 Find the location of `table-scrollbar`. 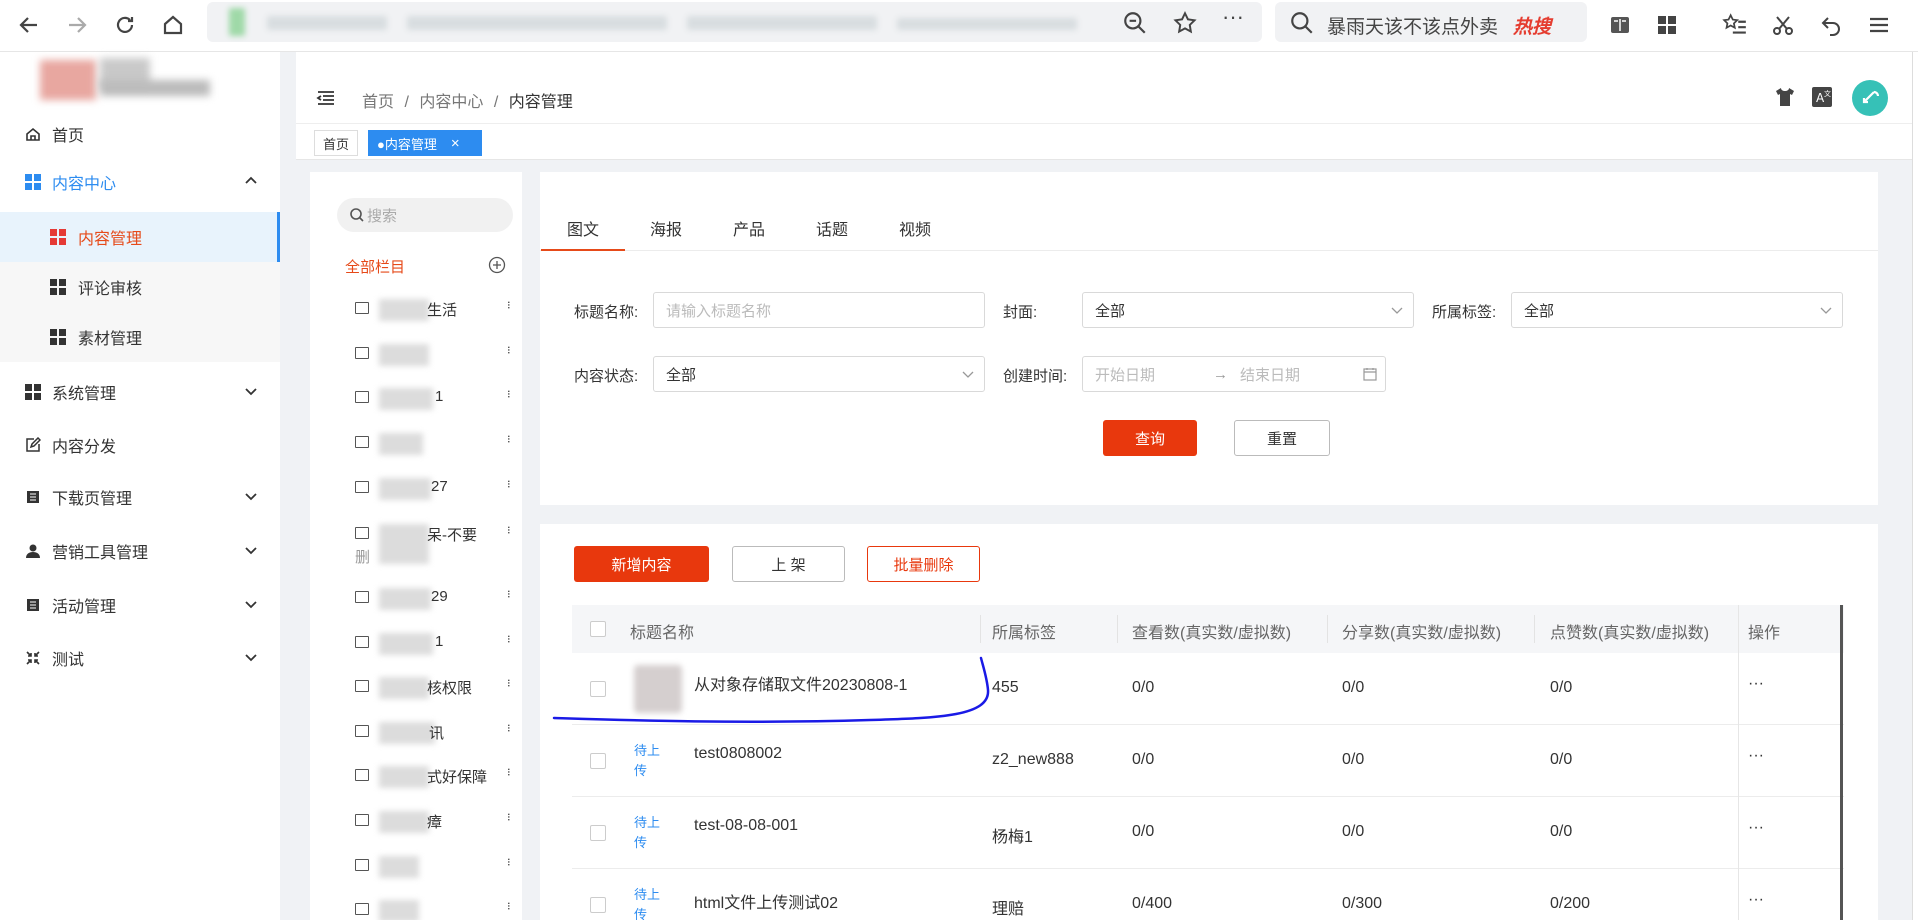

table-scrollbar is located at coordinates (1841, 762).